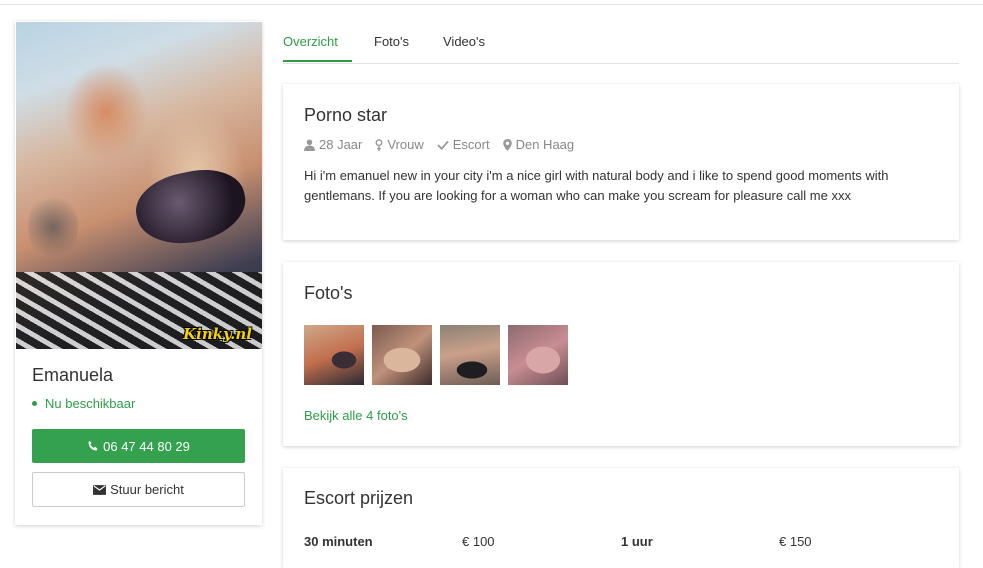 The width and height of the screenshot is (983, 568). Describe the element at coordinates (309, 145) in the screenshot. I see `user-icon` at that location.